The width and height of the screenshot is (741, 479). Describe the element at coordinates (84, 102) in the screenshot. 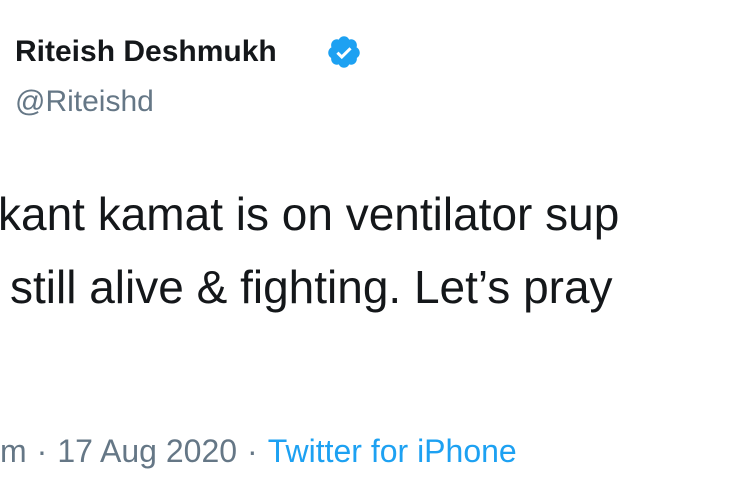

I see `author-handle: @Riteishd` at that location.